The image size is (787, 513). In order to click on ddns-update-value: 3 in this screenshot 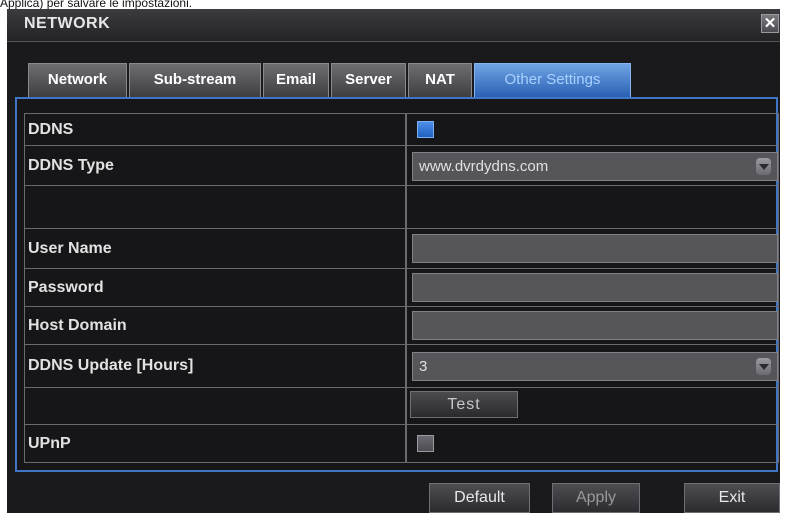, I will do `click(423, 366)`.